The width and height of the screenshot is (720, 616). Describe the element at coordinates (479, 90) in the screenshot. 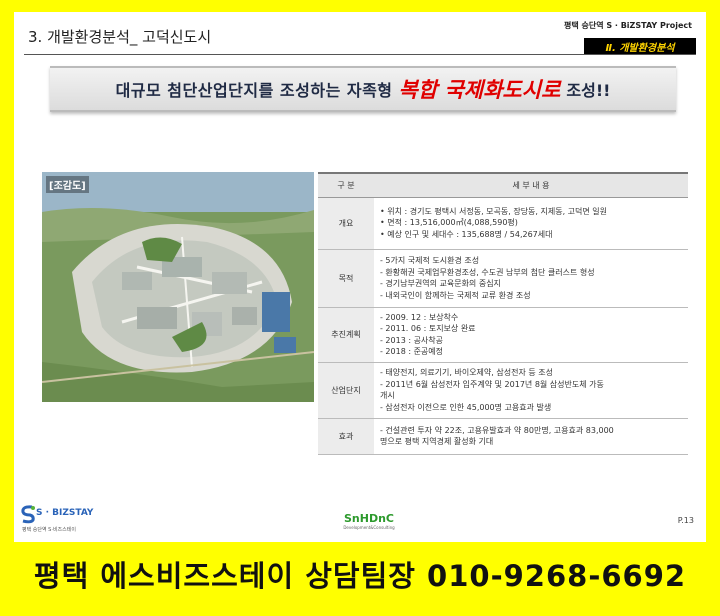

I see `banner-emphasis-text: 복합 국제화도시로` at that location.